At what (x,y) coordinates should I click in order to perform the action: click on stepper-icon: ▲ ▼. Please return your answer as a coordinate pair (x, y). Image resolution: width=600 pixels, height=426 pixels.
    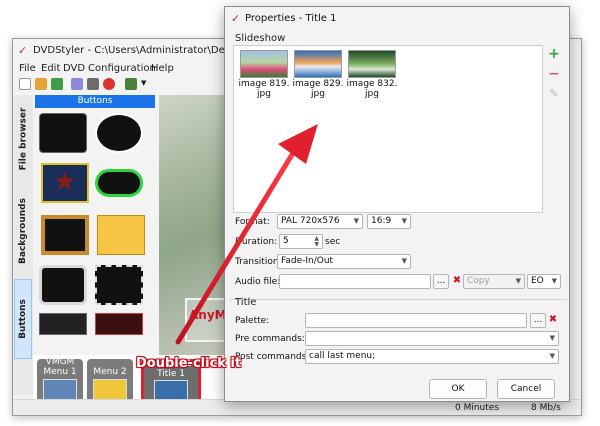
    Looking at the image, I should click on (316, 242).